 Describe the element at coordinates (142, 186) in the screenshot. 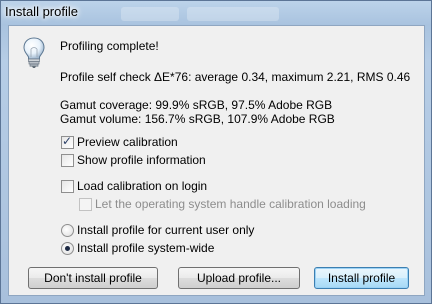

I see `load-calibration-label: Load calibration on login` at that location.